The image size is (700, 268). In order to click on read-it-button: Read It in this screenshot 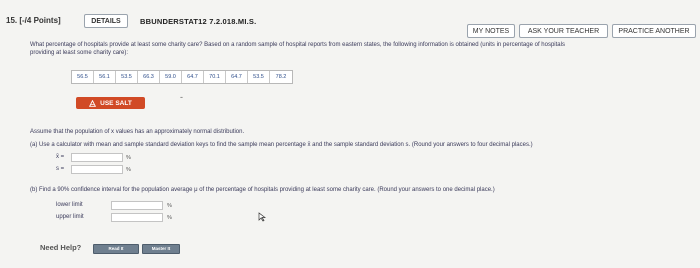, I will do `click(116, 249)`.